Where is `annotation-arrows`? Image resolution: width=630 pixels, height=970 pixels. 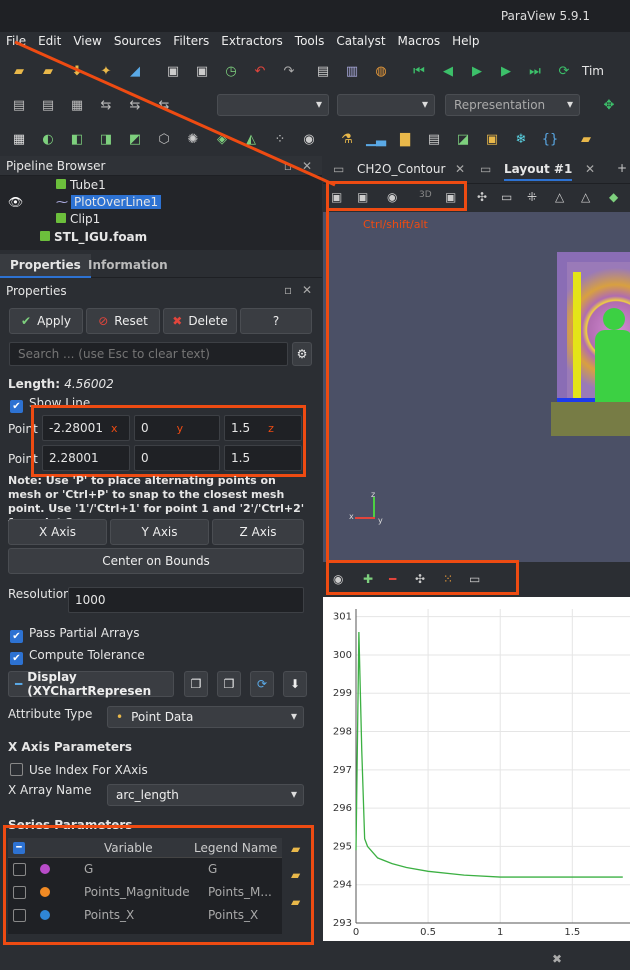 annotation-arrows is located at coordinates (175, 113).